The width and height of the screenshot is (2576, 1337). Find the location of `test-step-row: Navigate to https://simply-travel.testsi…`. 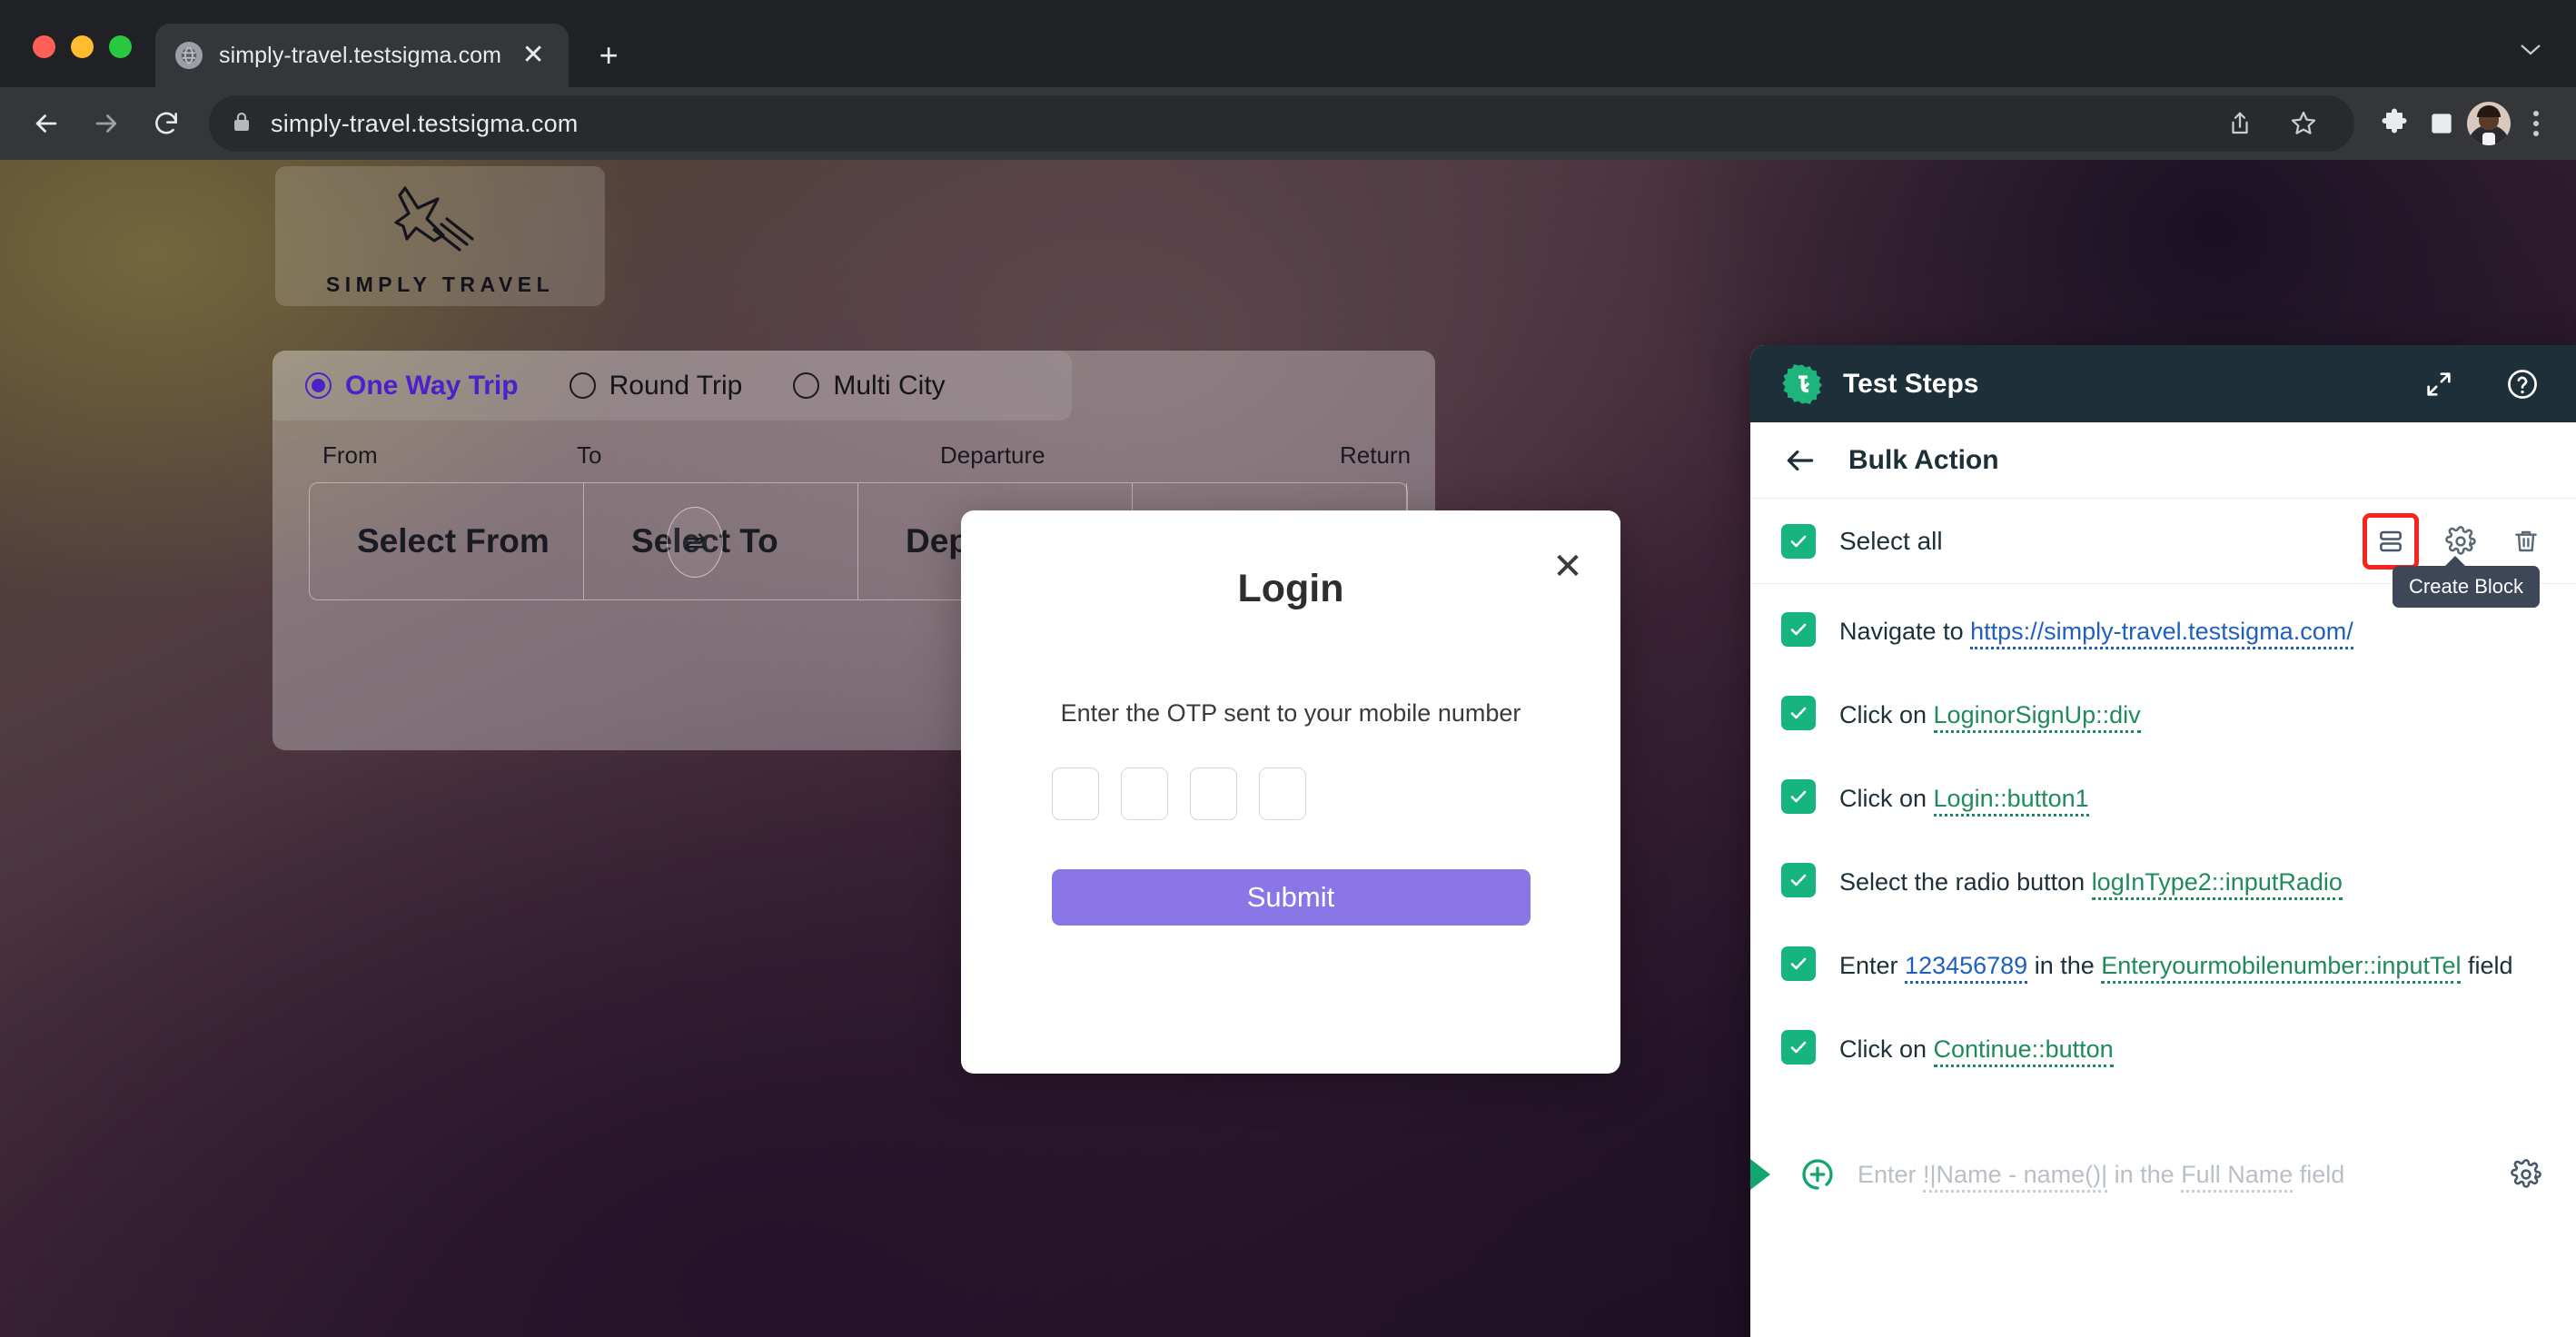

test-step-row: Navigate to https://simply-travel.testsi… is located at coordinates (2163, 638).